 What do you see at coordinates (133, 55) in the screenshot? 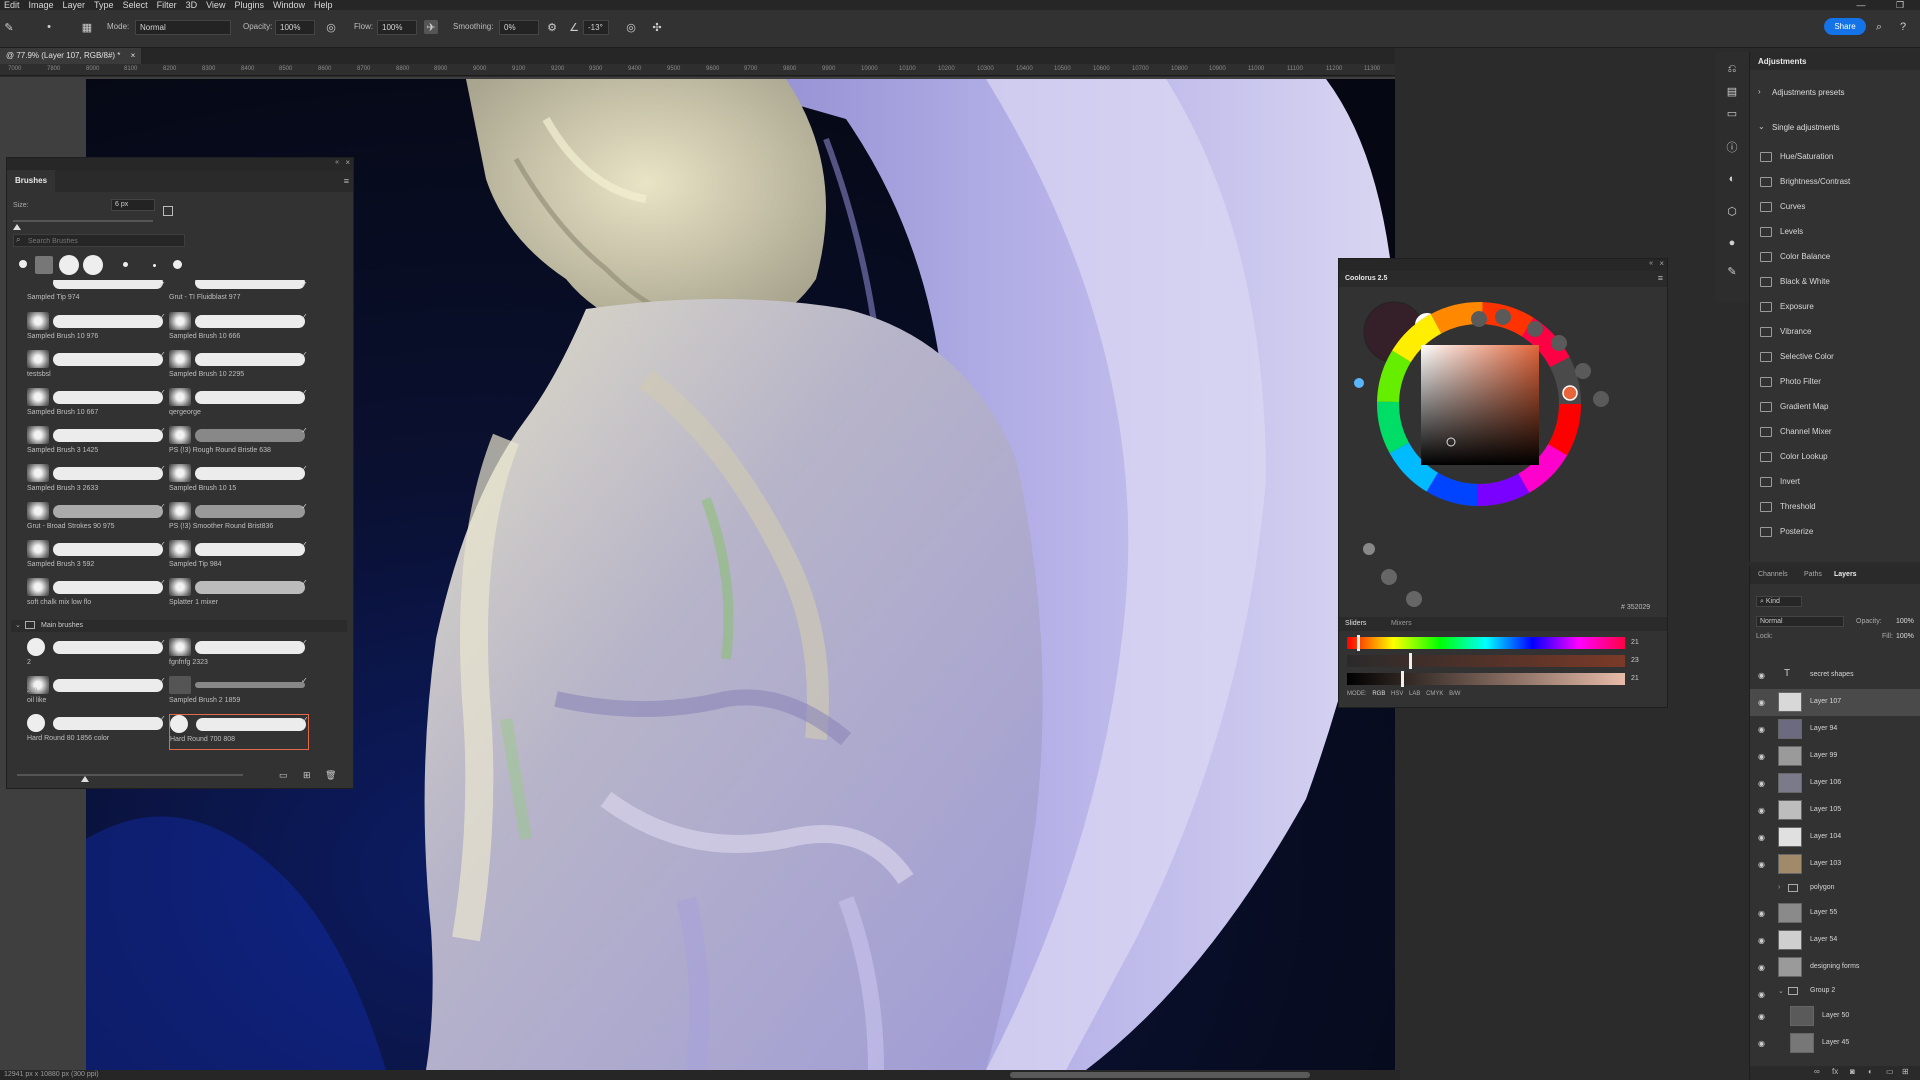
I see `close-tab-icon: ×` at bounding box center [133, 55].